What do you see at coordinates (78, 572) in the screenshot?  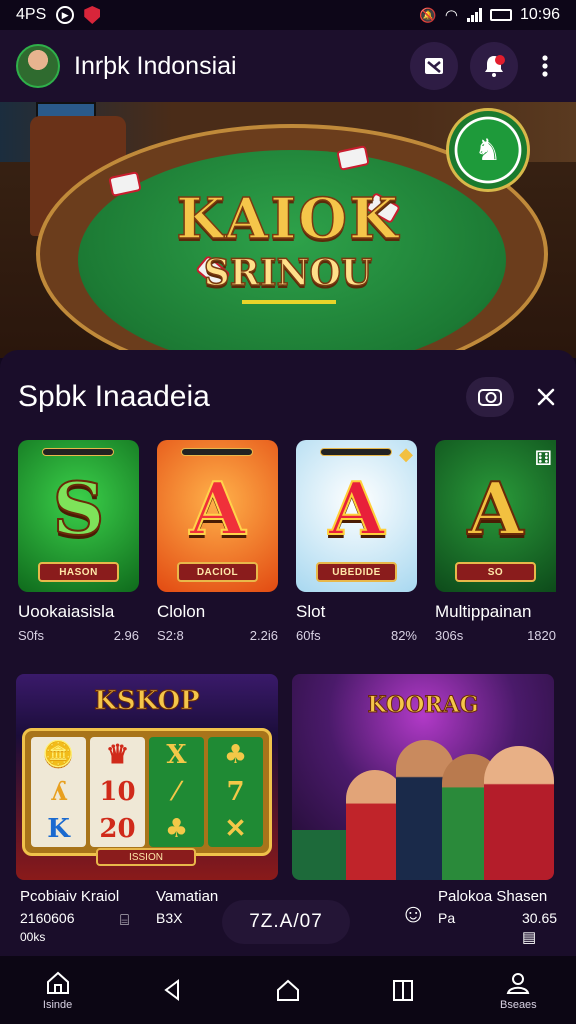 I see `game-plate: HASON` at bounding box center [78, 572].